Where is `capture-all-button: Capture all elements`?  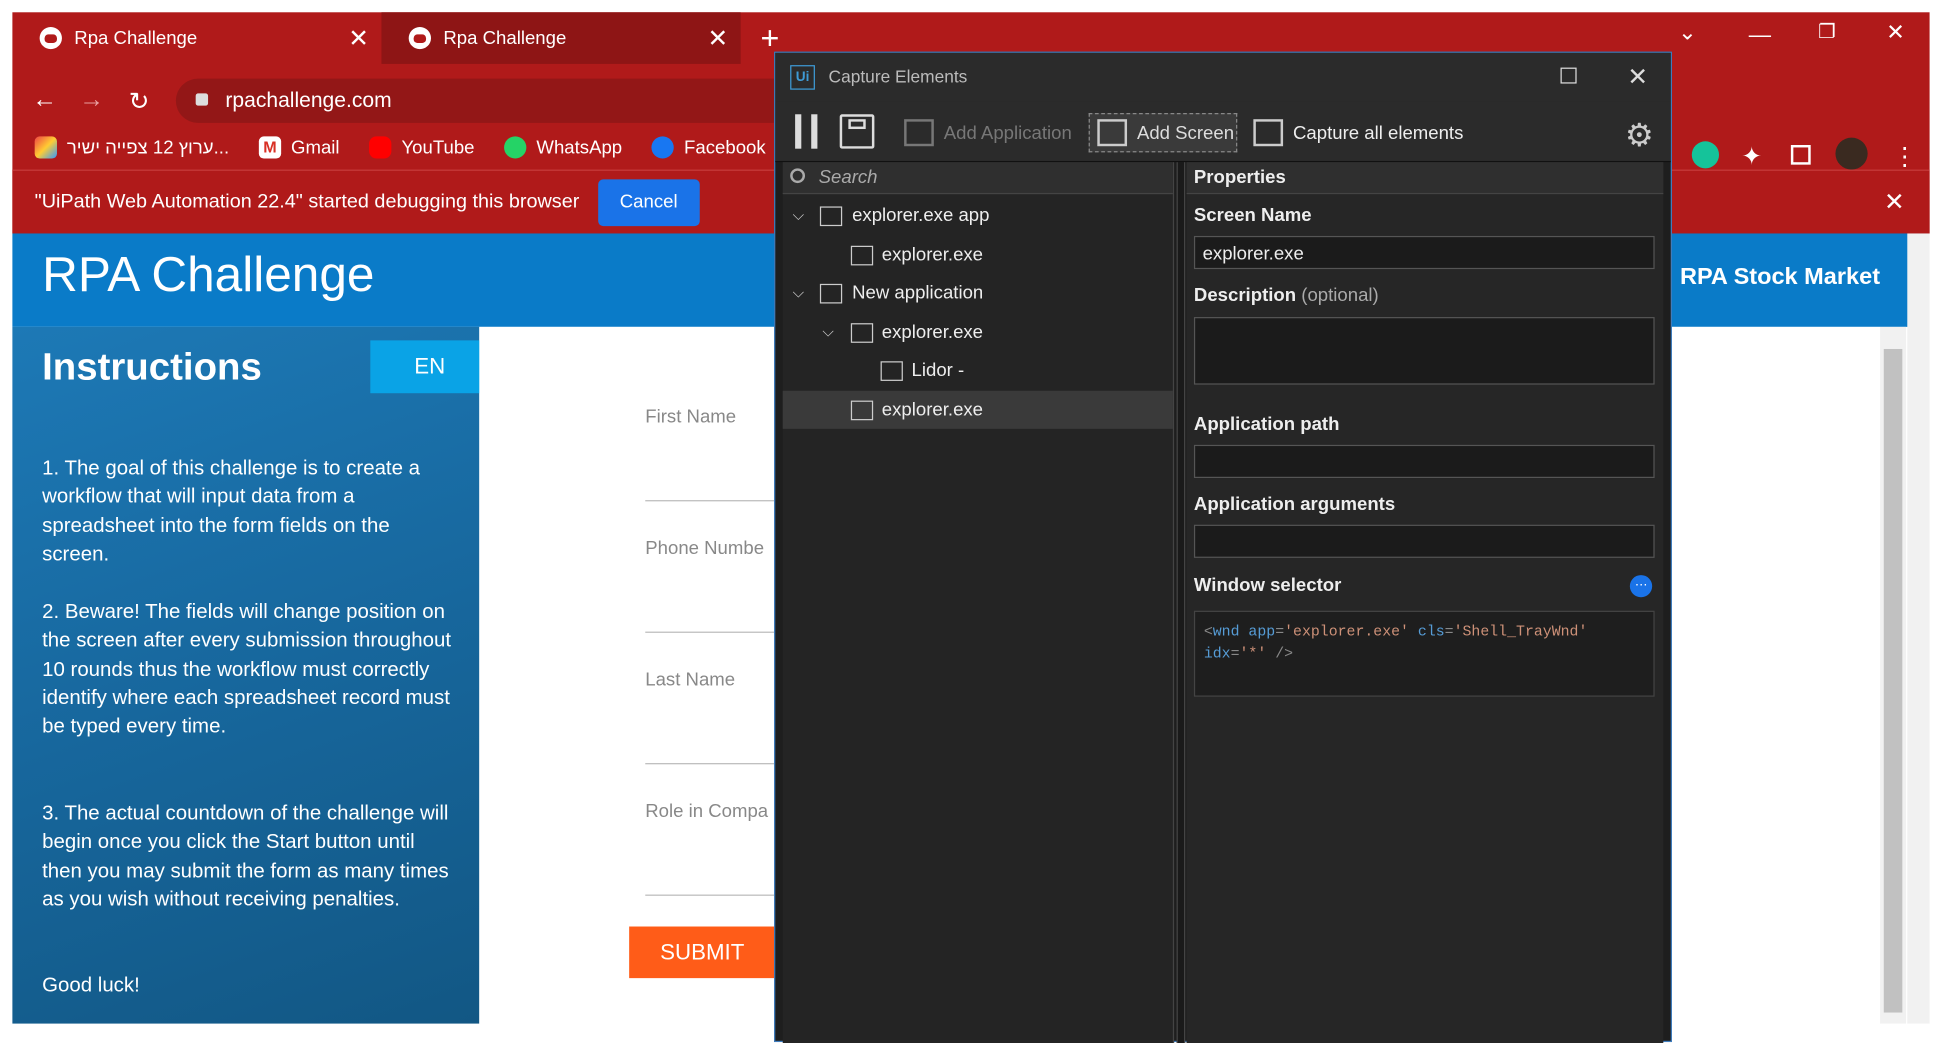 capture-all-button: Capture all elements is located at coordinates (1358, 132).